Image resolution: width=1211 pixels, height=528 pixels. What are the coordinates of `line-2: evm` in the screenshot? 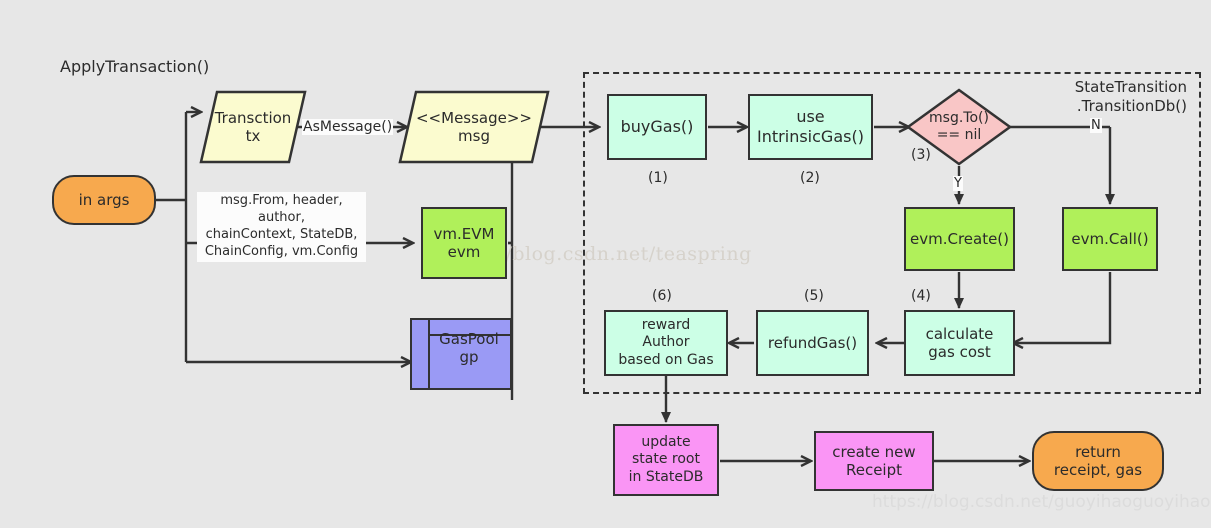 It's located at (464, 252).